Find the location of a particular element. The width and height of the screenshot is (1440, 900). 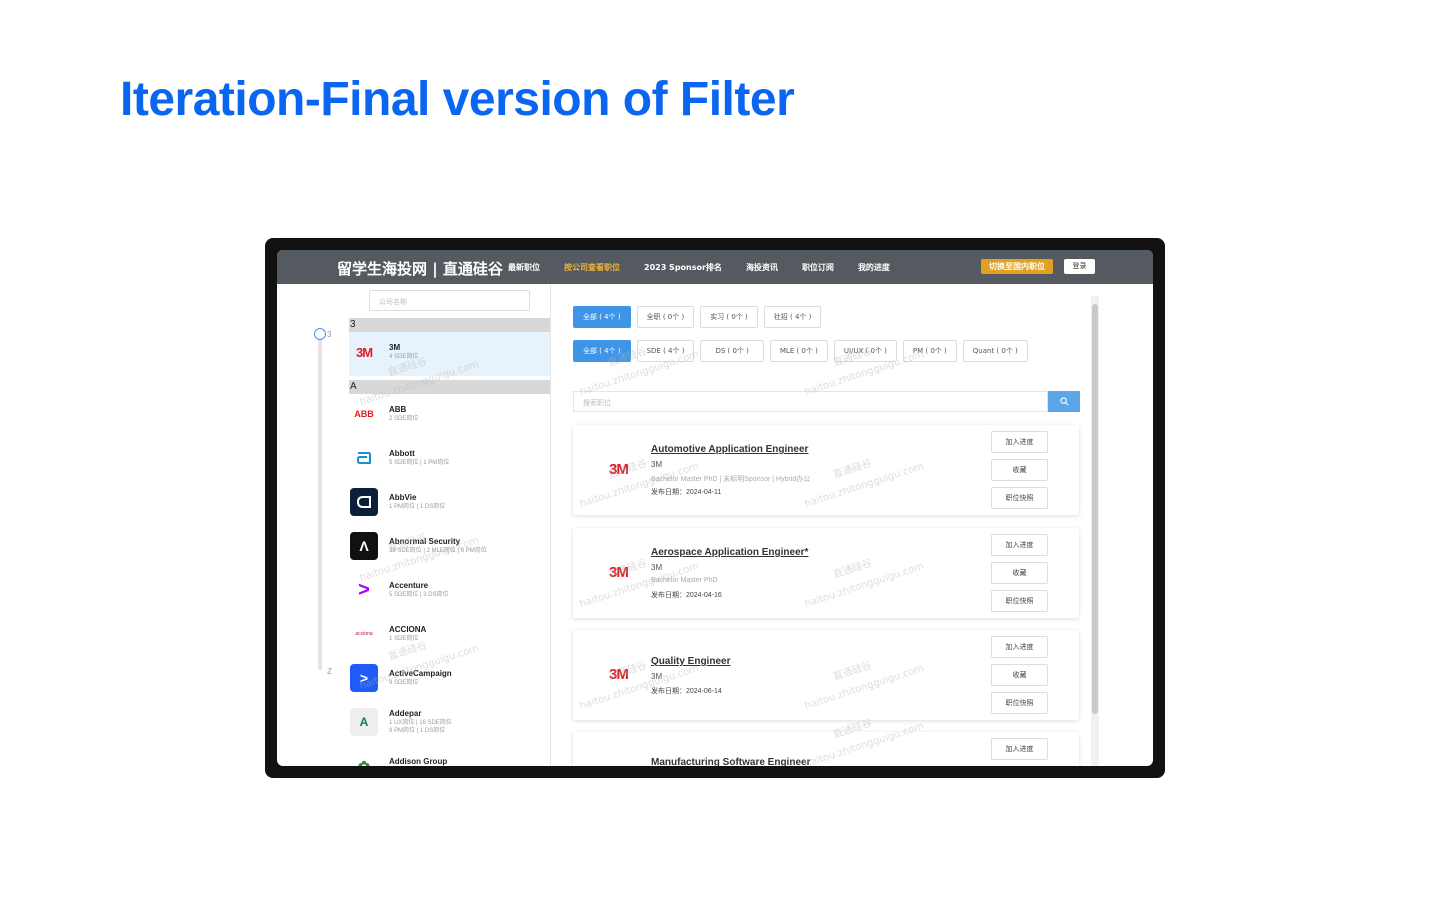

role-filter-pm: PM ( 0个 ) is located at coordinates (929, 351).